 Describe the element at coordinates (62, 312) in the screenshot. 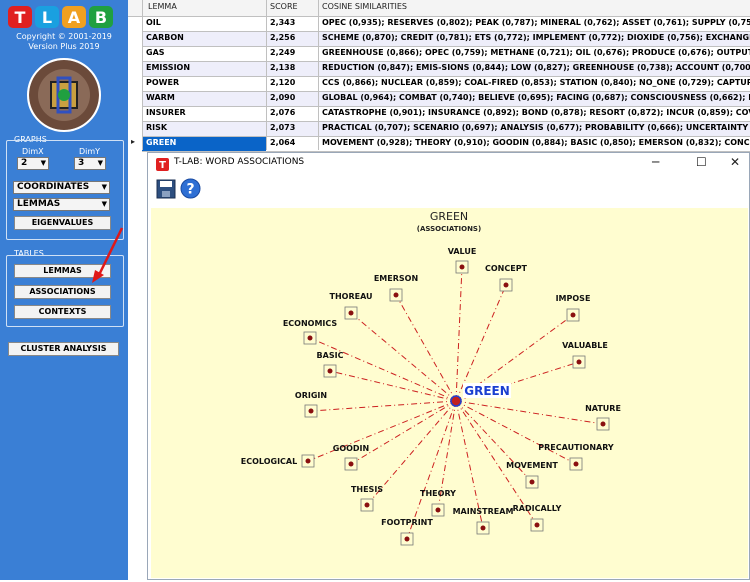

I see `contexts-button: CONTEXTS` at that location.